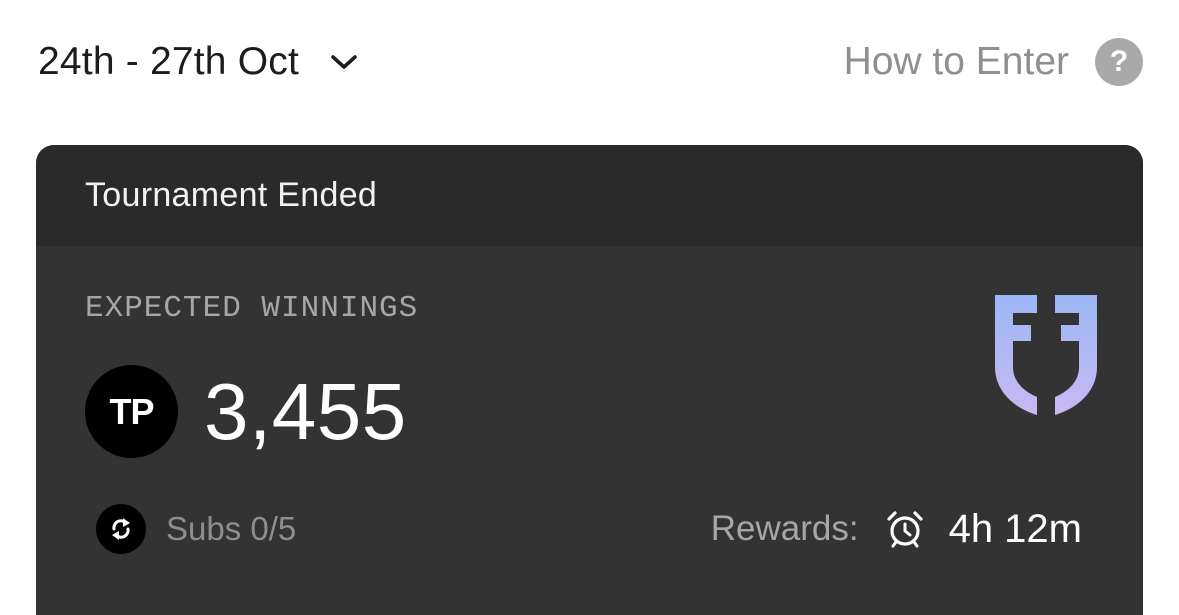 This screenshot has width=1179, height=615. I want to click on chevron-down-icon, so click(344, 62).